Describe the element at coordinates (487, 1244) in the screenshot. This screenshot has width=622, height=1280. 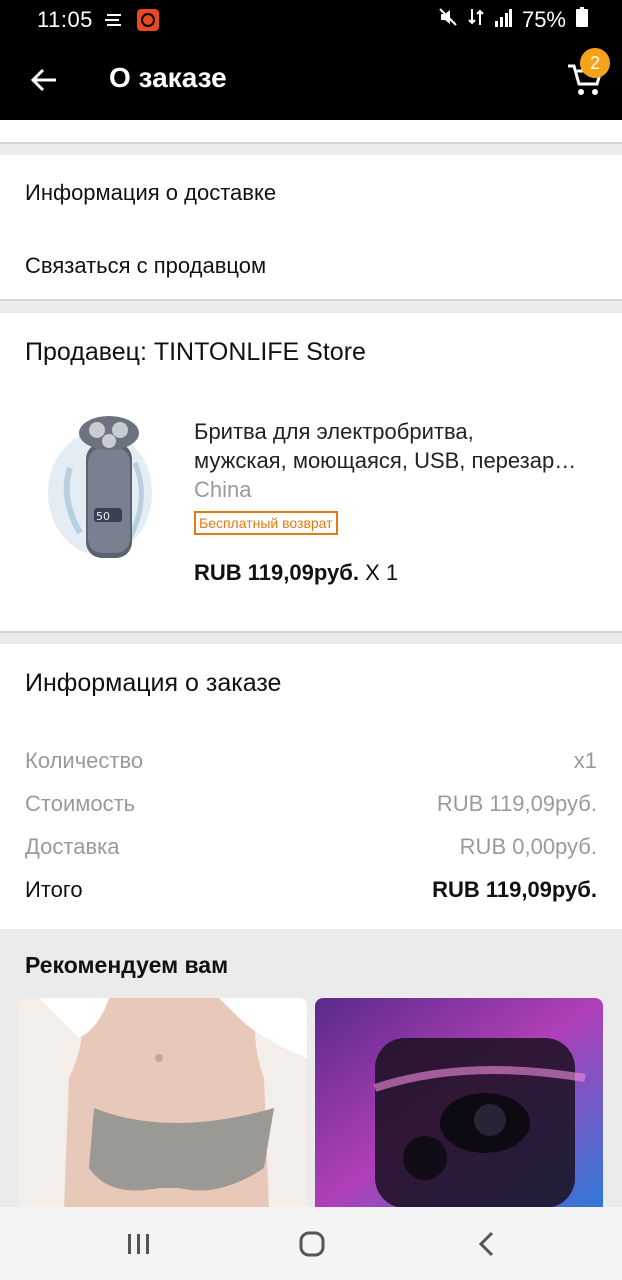
I see `back-nav-icon` at that location.